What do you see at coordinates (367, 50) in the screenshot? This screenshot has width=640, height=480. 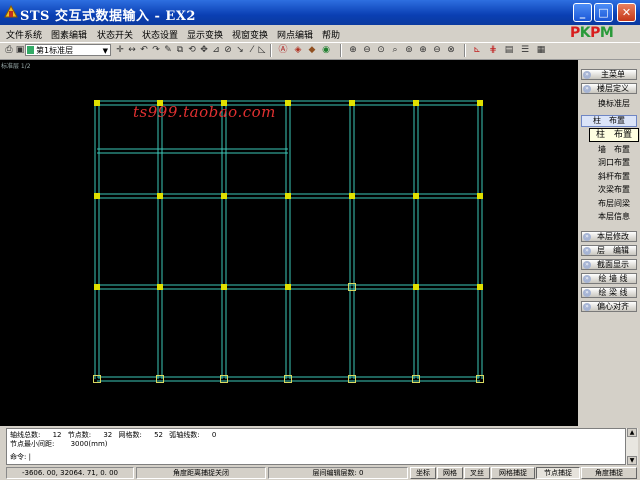 I see `zoom-all-icon: ⊖` at bounding box center [367, 50].